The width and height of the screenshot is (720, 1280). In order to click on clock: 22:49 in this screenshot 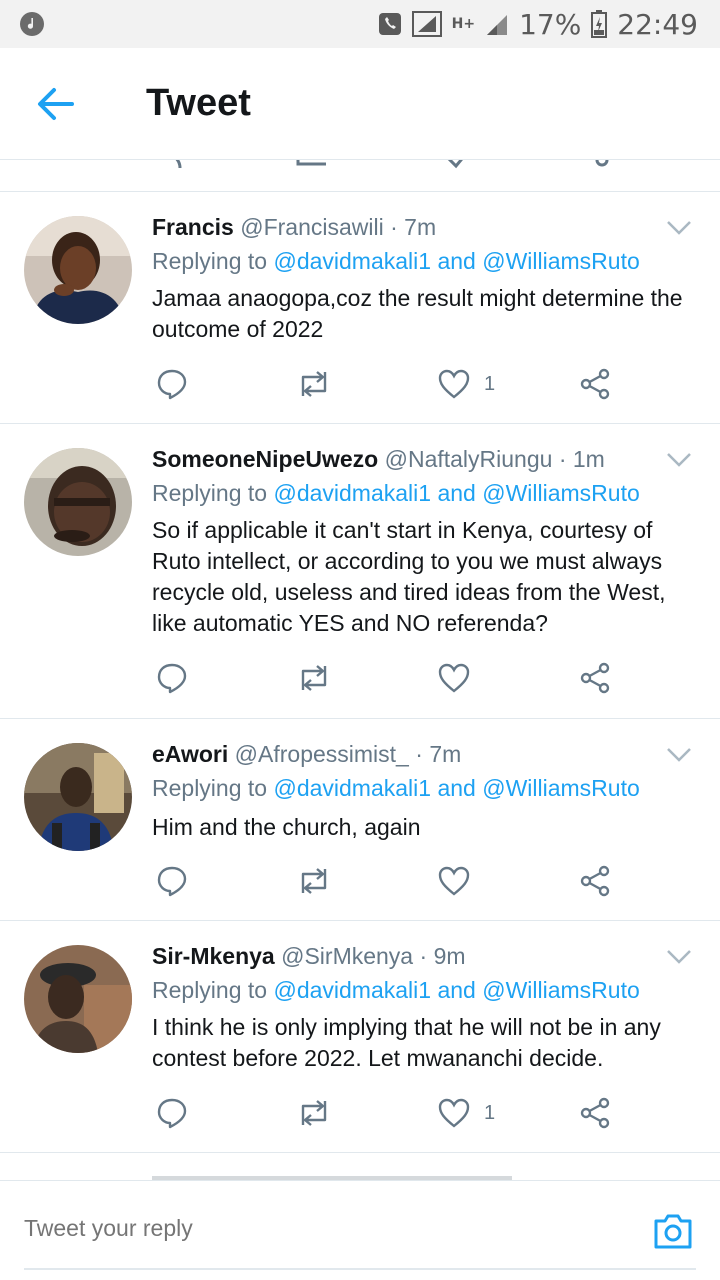, I will do `click(657, 24)`.